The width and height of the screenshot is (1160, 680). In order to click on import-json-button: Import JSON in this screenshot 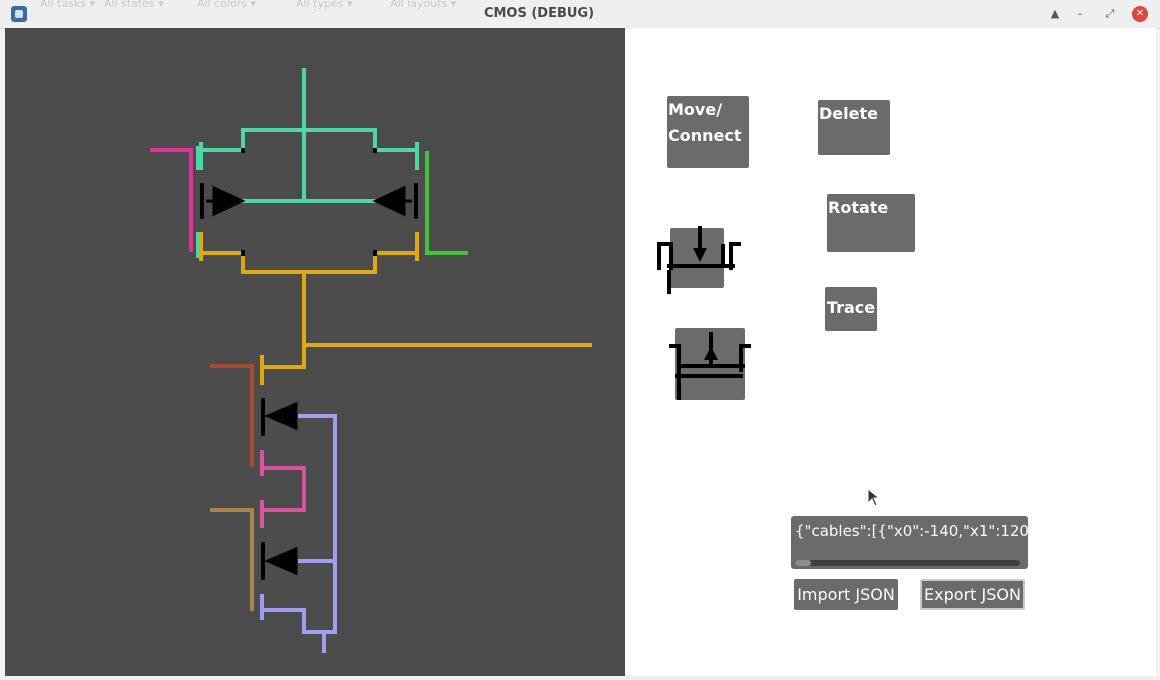, I will do `click(846, 594)`.